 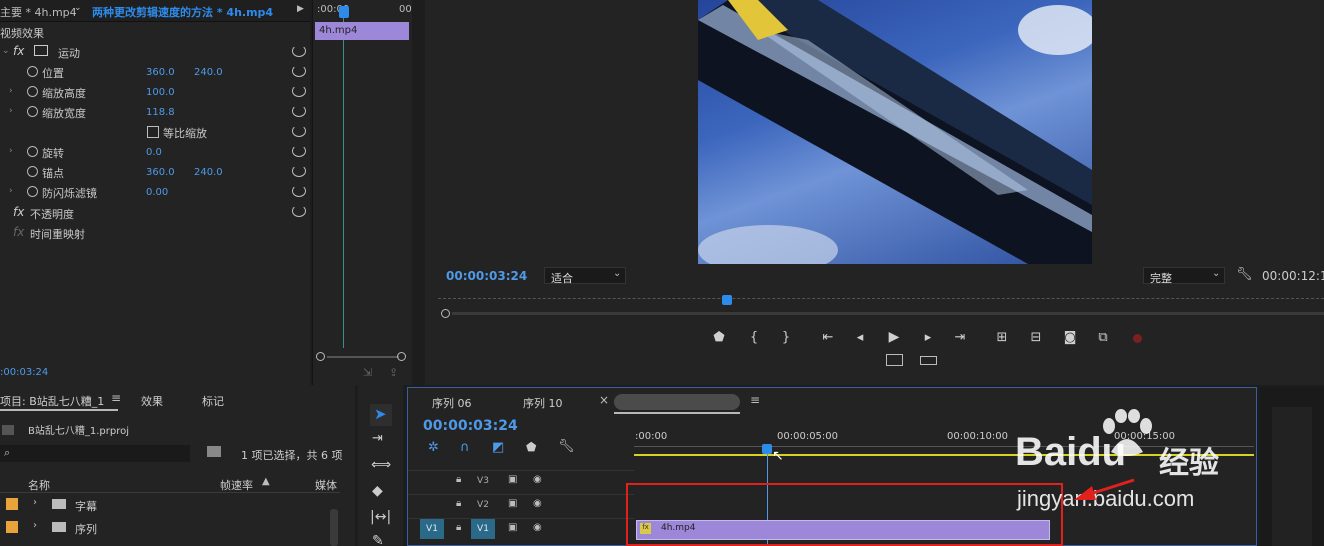 What do you see at coordinates (182, 12) in the screenshot?
I see `sequence-clip-label: 两种更改剪辑速度的方法 * 4h.mp4` at bounding box center [182, 12].